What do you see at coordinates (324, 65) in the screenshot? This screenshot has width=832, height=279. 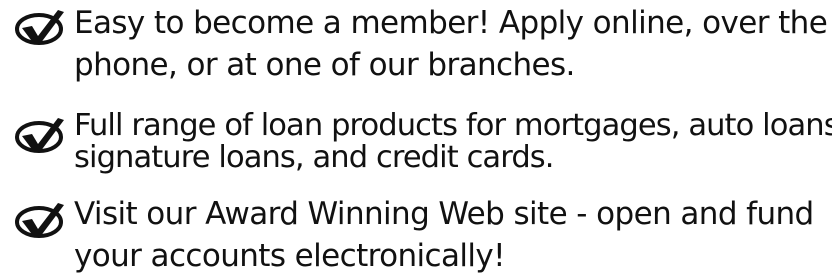 I see `benefit-line: phone, or at one of our branches.` at bounding box center [324, 65].